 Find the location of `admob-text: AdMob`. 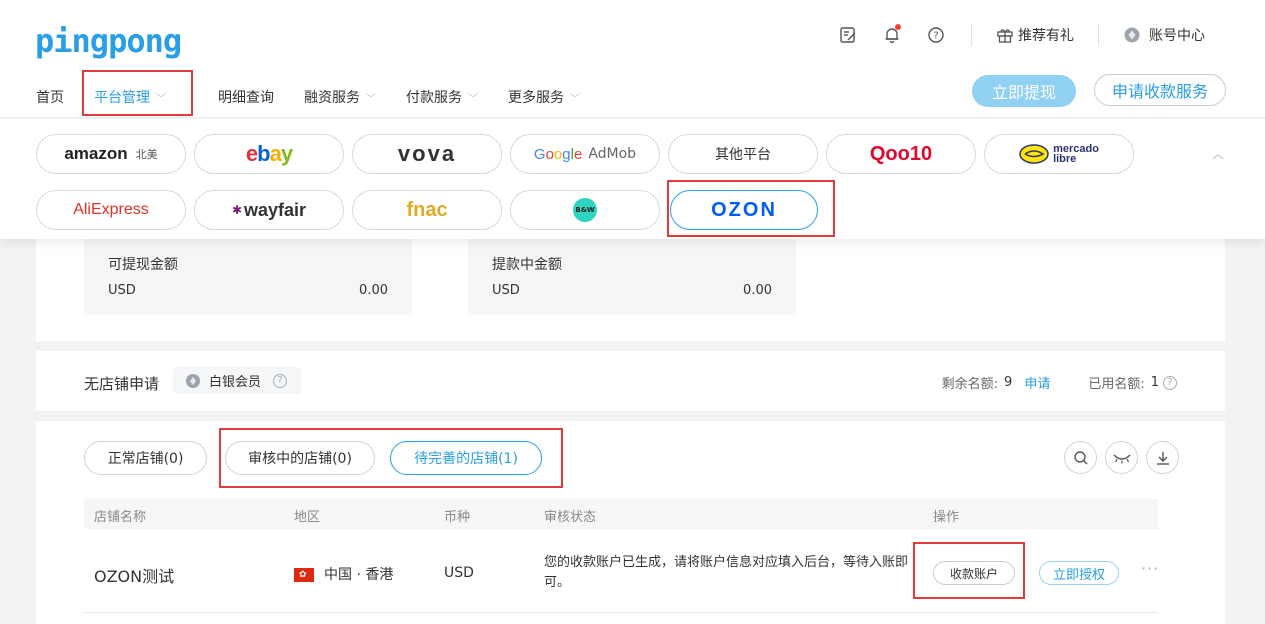

admob-text: AdMob is located at coordinates (612, 154).